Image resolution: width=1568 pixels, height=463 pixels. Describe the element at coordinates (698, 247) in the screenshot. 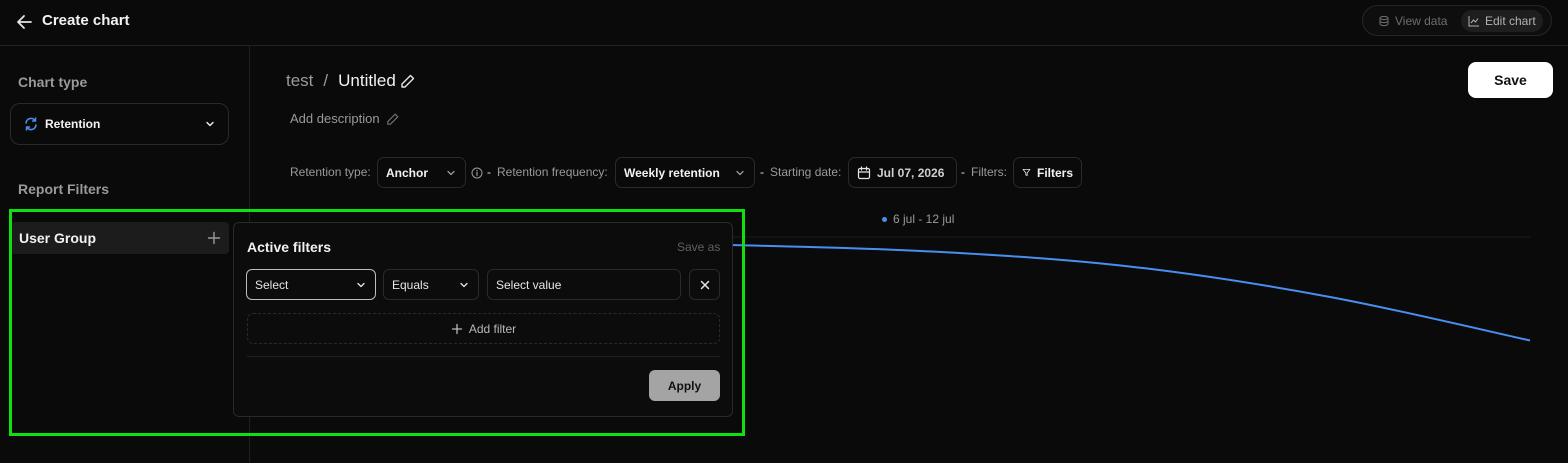

I see `save-as-button: Save as` at that location.